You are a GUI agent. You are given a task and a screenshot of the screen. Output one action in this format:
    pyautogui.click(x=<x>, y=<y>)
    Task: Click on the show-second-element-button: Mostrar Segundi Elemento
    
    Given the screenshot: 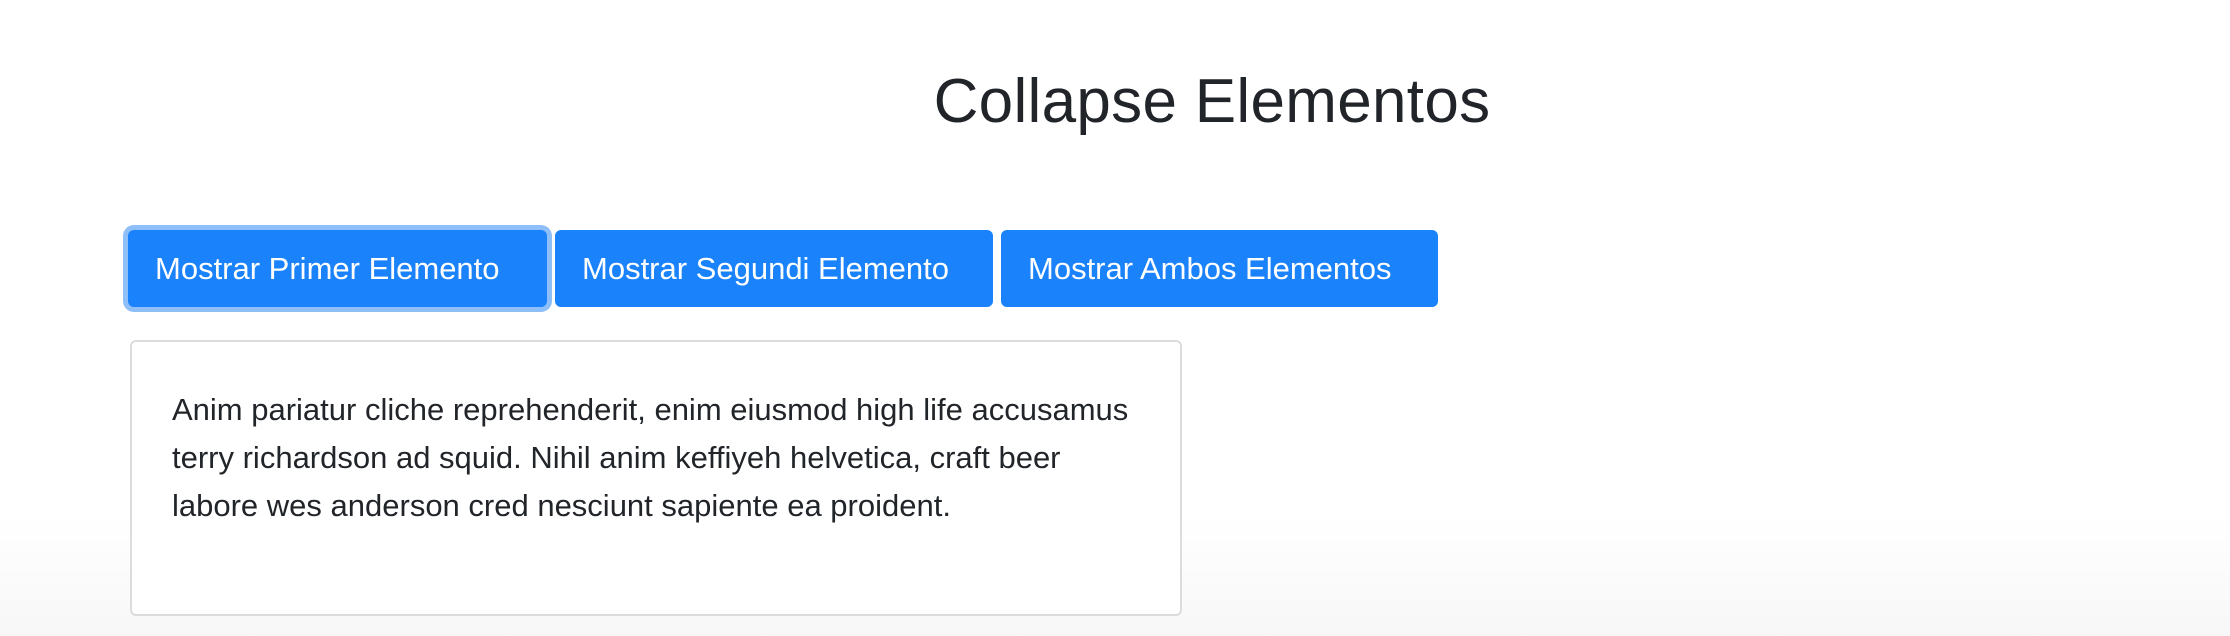 What is the action you would take?
    pyautogui.click(x=774, y=268)
    